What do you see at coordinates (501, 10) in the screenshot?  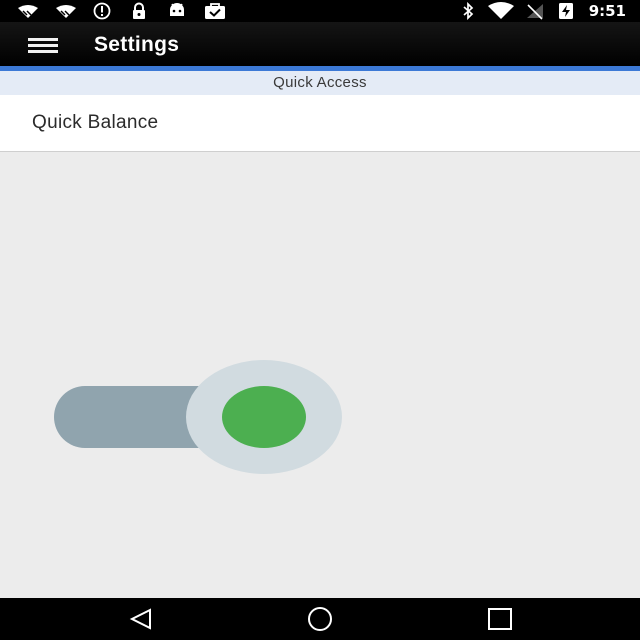 I see `wifi-icon` at bounding box center [501, 10].